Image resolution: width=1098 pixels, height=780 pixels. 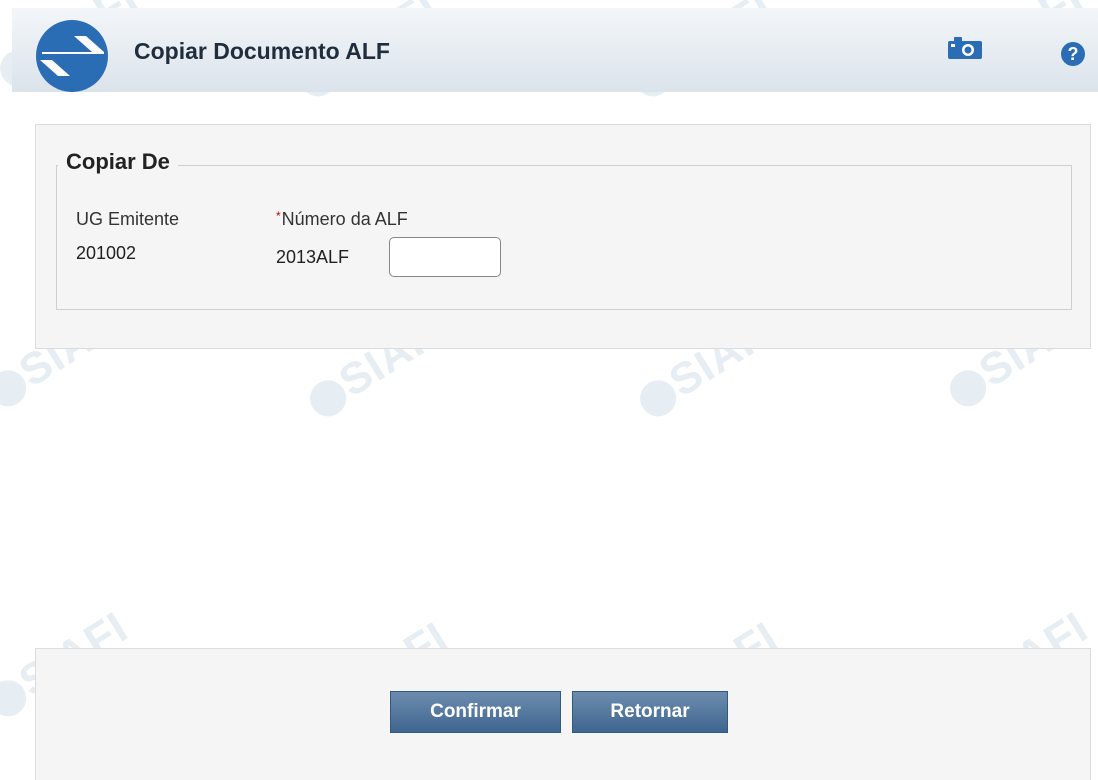 What do you see at coordinates (313, 257) in the screenshot?
I see `numero-alf-prefix: 2013ALF` at bounding box center [313, 257].